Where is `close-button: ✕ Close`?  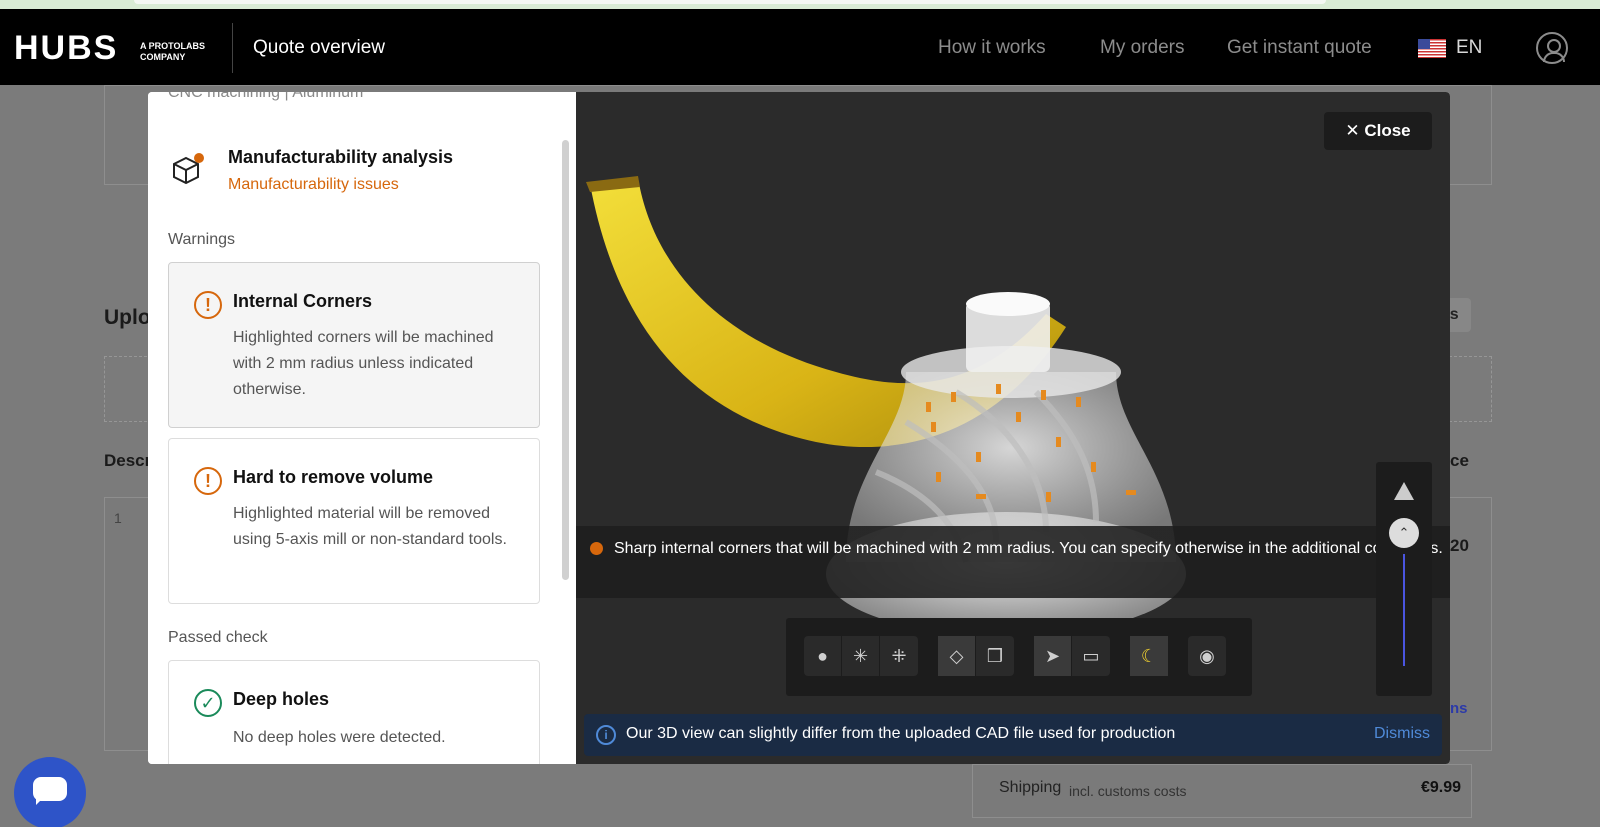
close-button: ✕ Close is located at coordinates (1378, 131).